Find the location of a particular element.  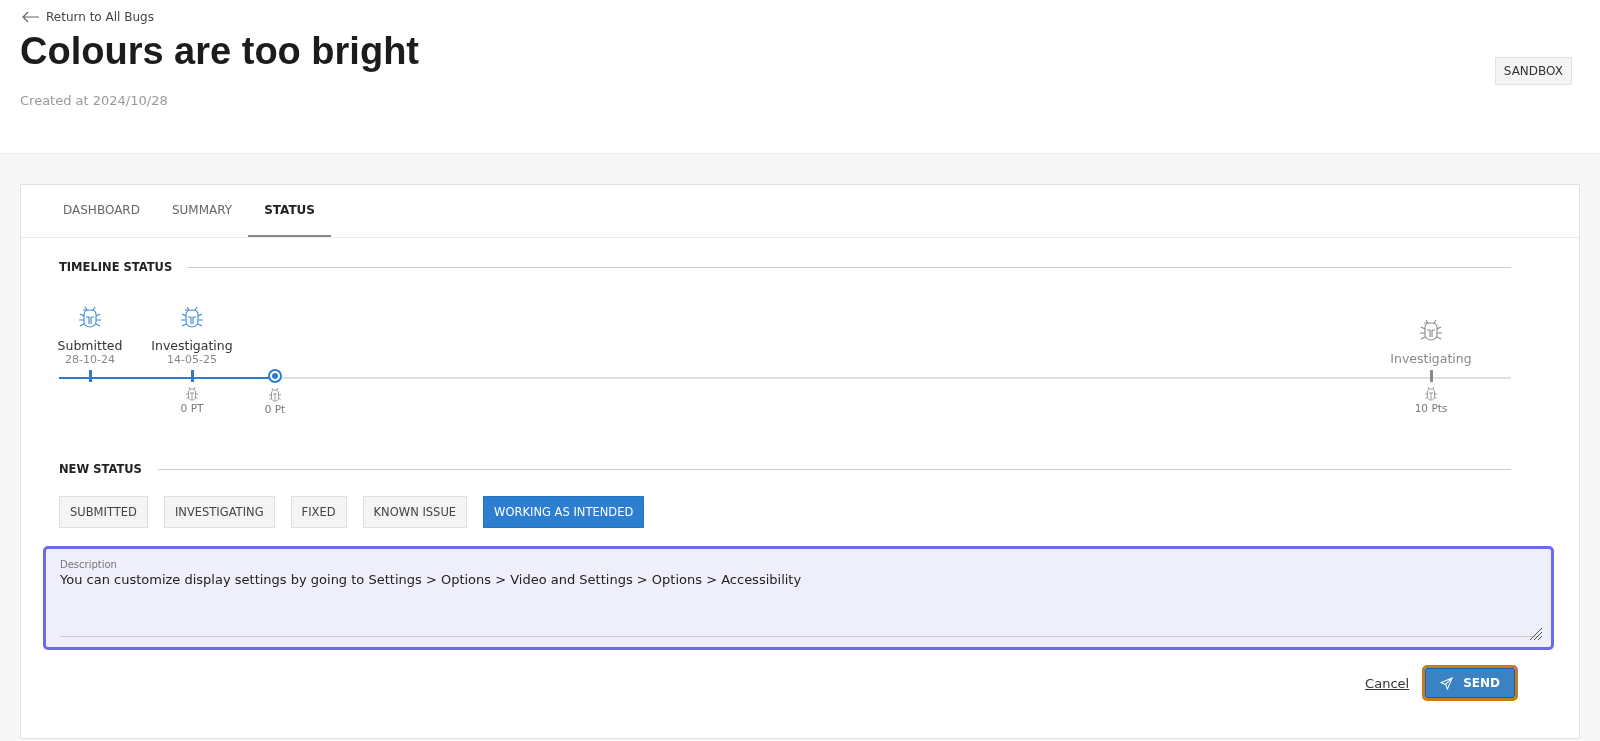

send-button: SEND is located at coordinates (1470, 683).